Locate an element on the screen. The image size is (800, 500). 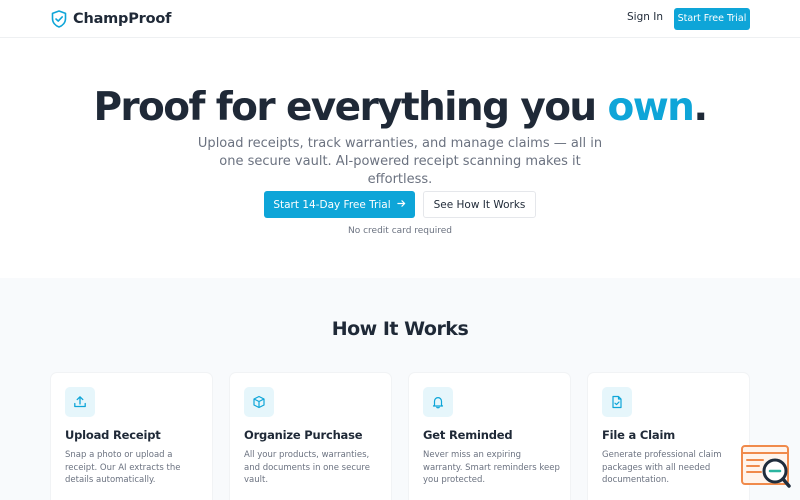
start-trial-cta-button: Start 14-Day Free Trial is located at coordinates (339, 204).